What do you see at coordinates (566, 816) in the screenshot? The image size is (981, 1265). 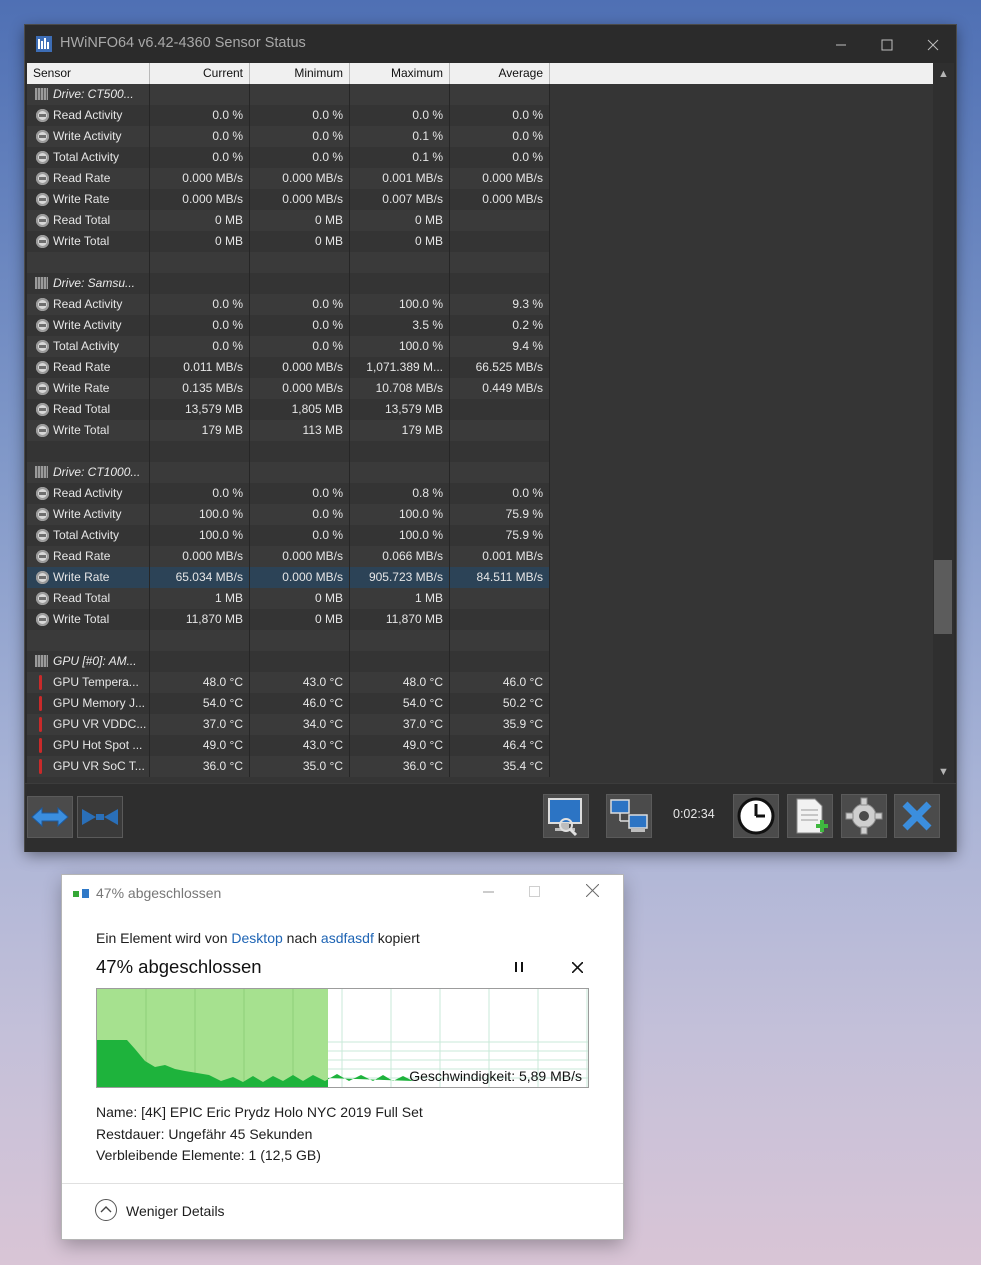 I see `sensor-settings-button` at bounding box center [566, 816].